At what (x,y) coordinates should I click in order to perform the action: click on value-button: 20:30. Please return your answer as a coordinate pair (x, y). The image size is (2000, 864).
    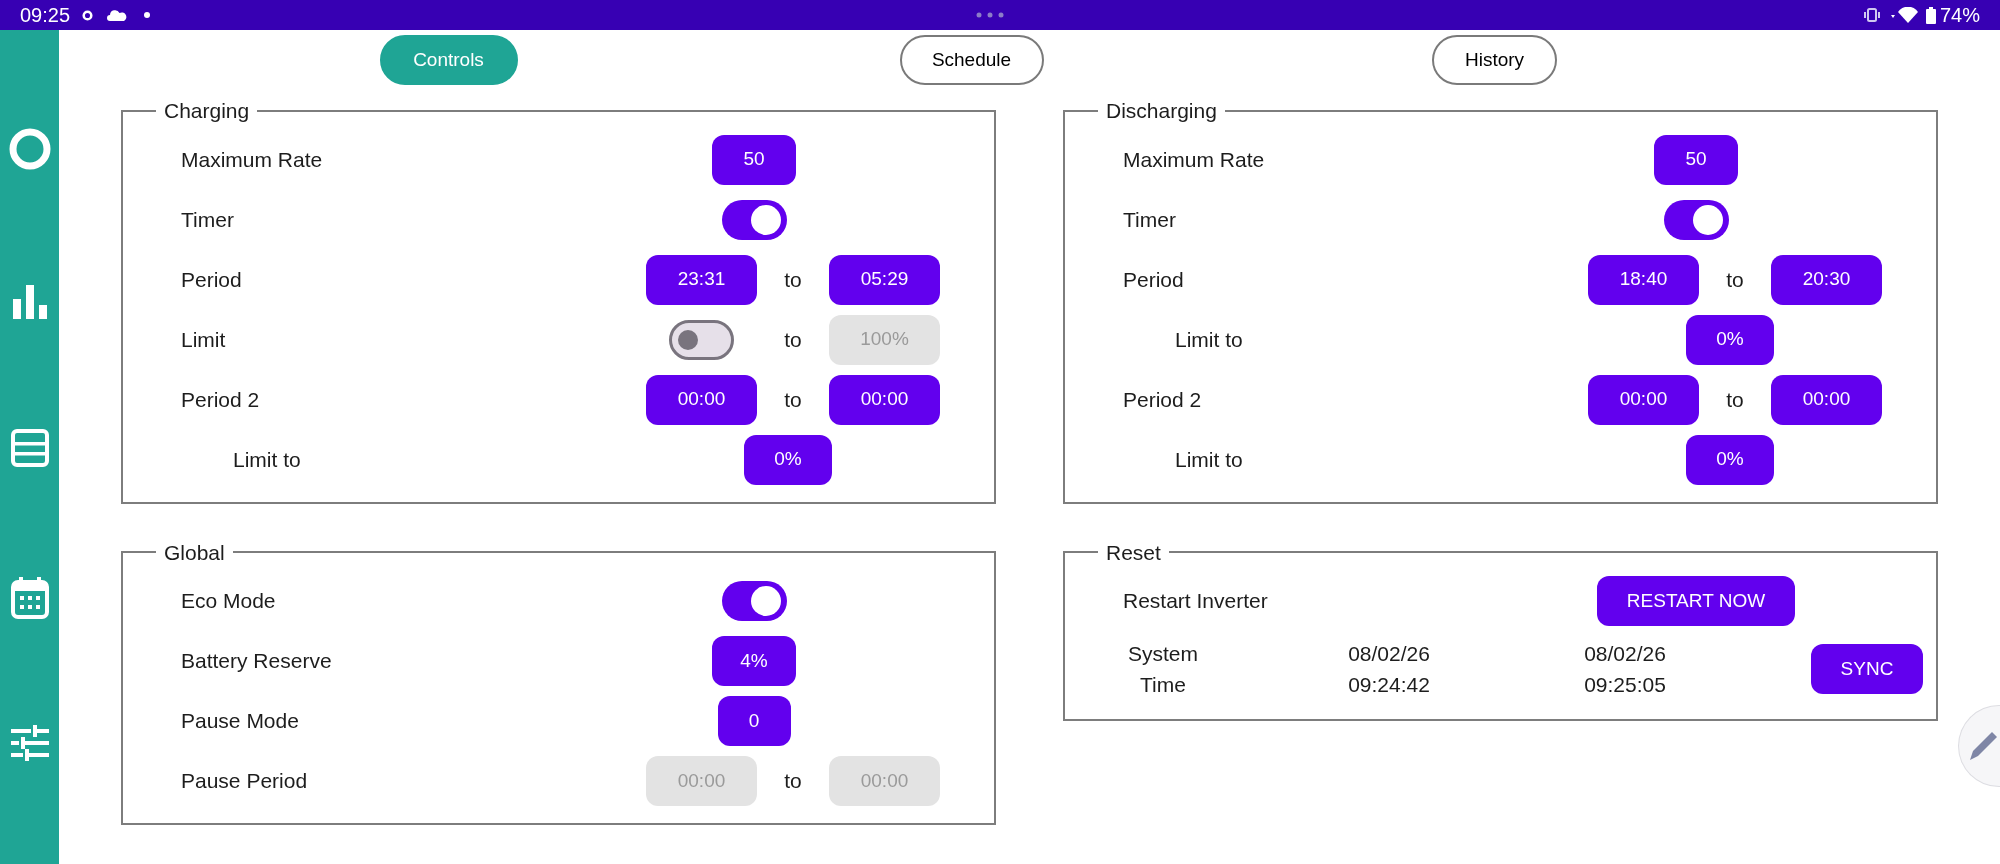
    Looking at the image, I should click on (1826, 279).